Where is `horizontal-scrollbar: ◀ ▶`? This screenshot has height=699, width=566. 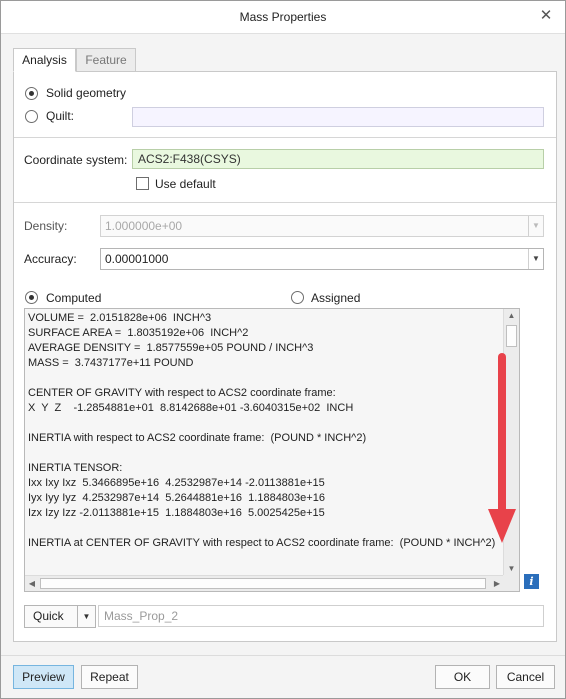
horizontal-scrollbar: ◀ ▶ is located at coordinates (264, 583).